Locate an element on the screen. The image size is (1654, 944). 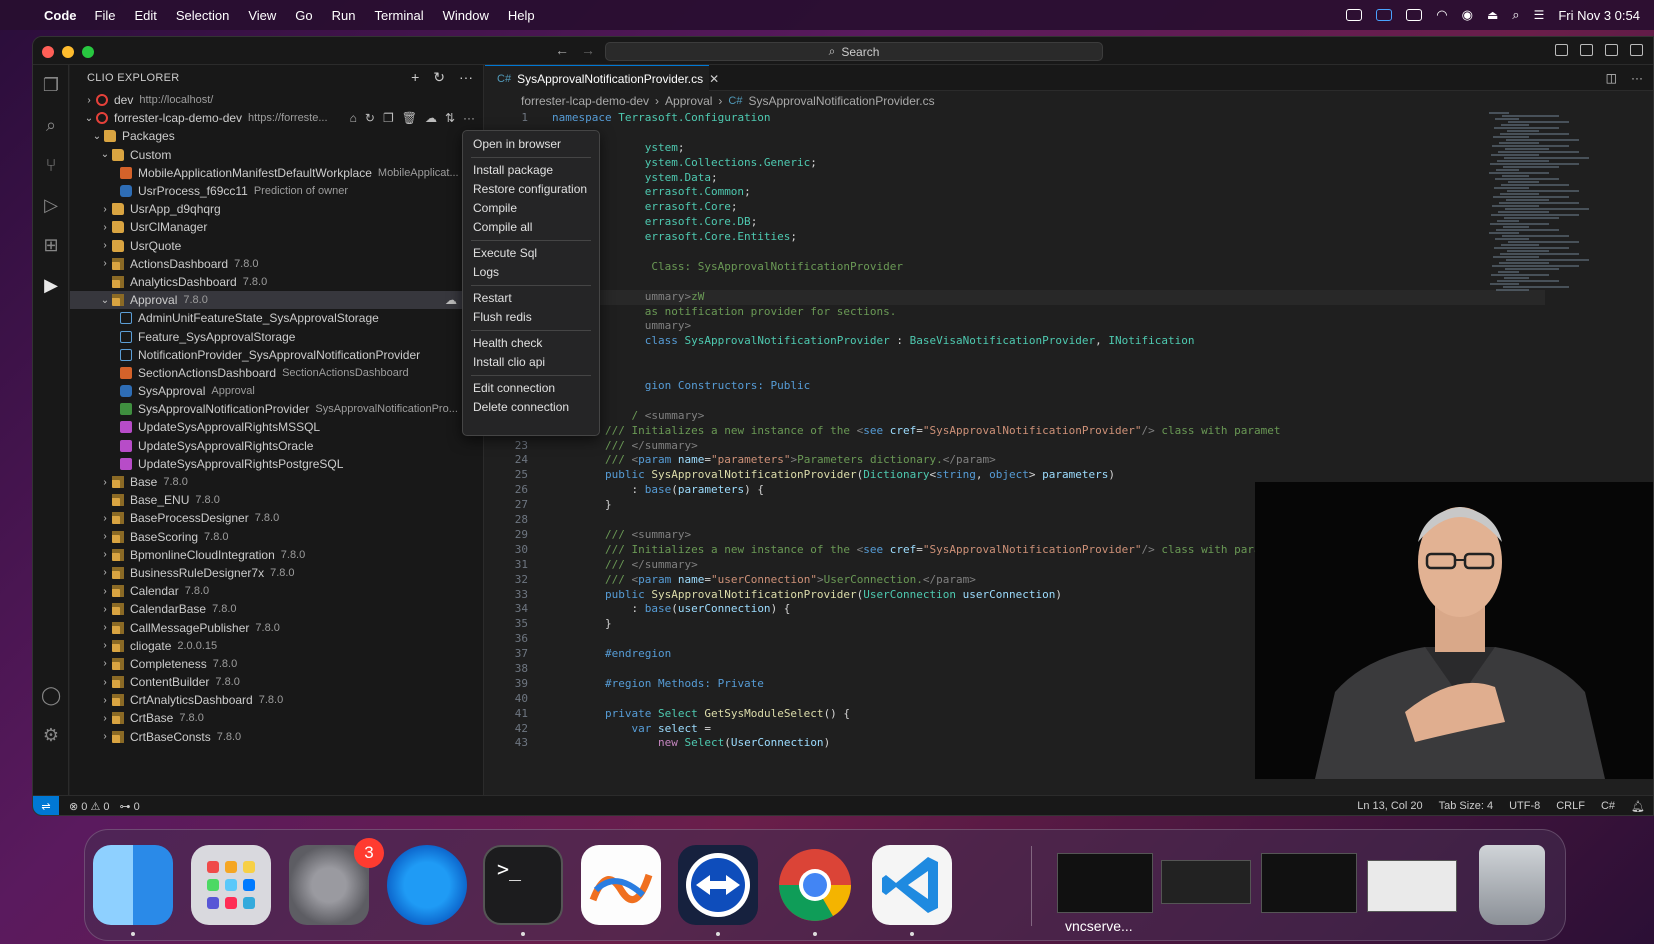
safari-icon is located at coordinates (427, 885).